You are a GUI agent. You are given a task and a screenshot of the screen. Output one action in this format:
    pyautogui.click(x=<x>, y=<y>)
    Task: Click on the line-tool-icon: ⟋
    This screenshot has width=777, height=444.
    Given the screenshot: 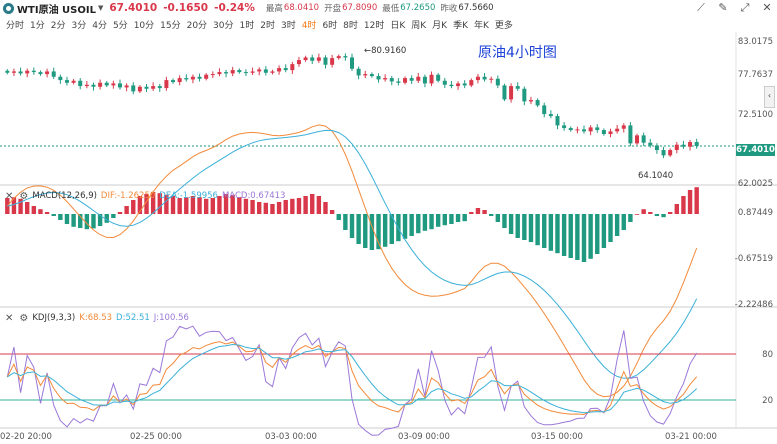 What is the action you would take?
    pyautogui.click(x=701, y=8)
    